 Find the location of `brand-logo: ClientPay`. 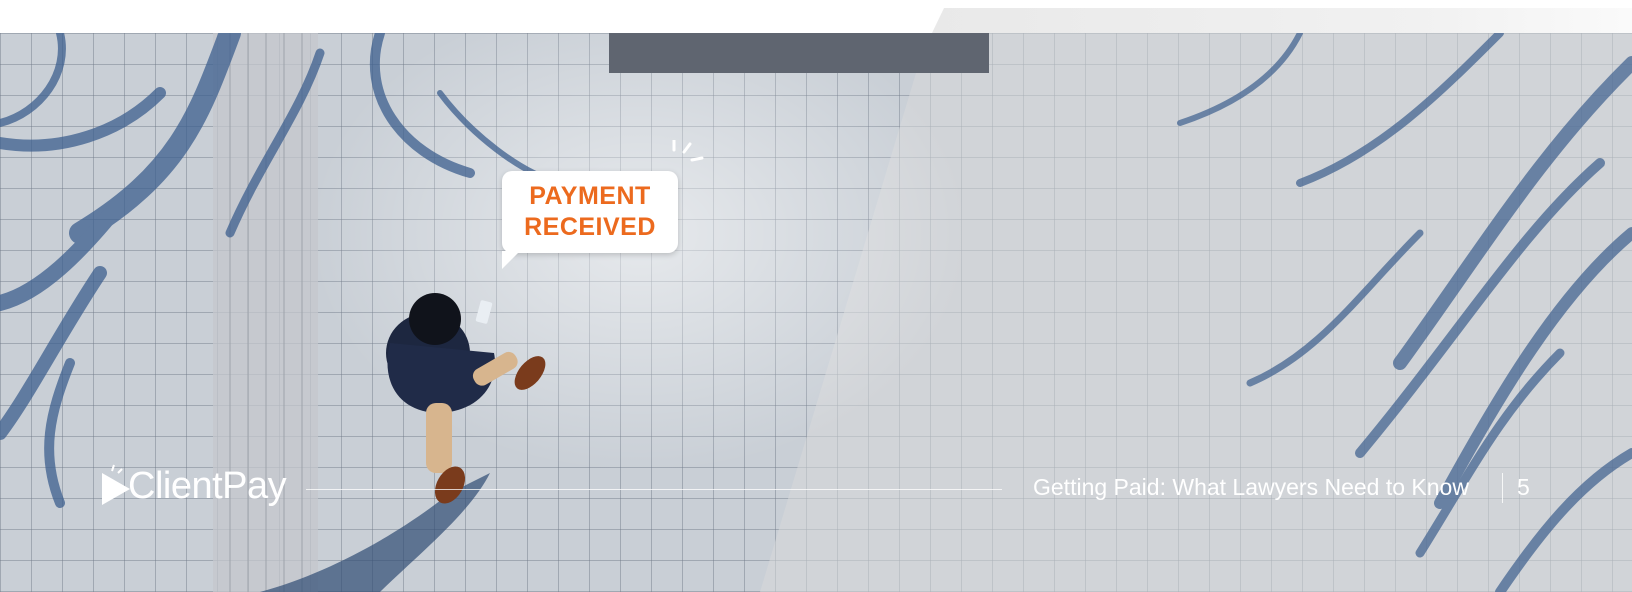

brand-logo: ClientPay is located at coordinates (193, 486).